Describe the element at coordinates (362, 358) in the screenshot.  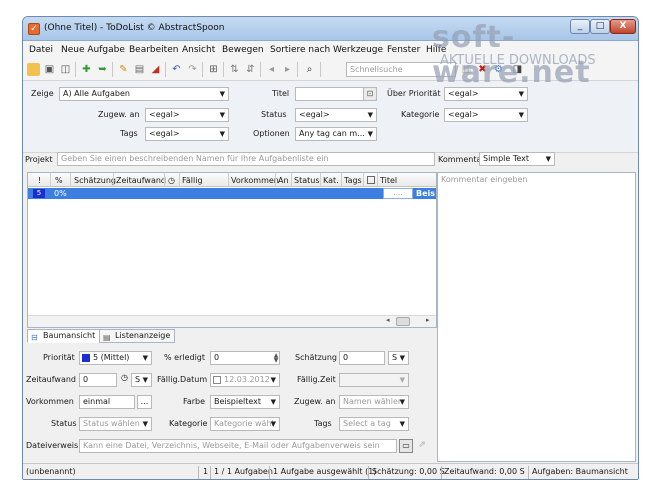
I see `estimate-input: 0` at that location.